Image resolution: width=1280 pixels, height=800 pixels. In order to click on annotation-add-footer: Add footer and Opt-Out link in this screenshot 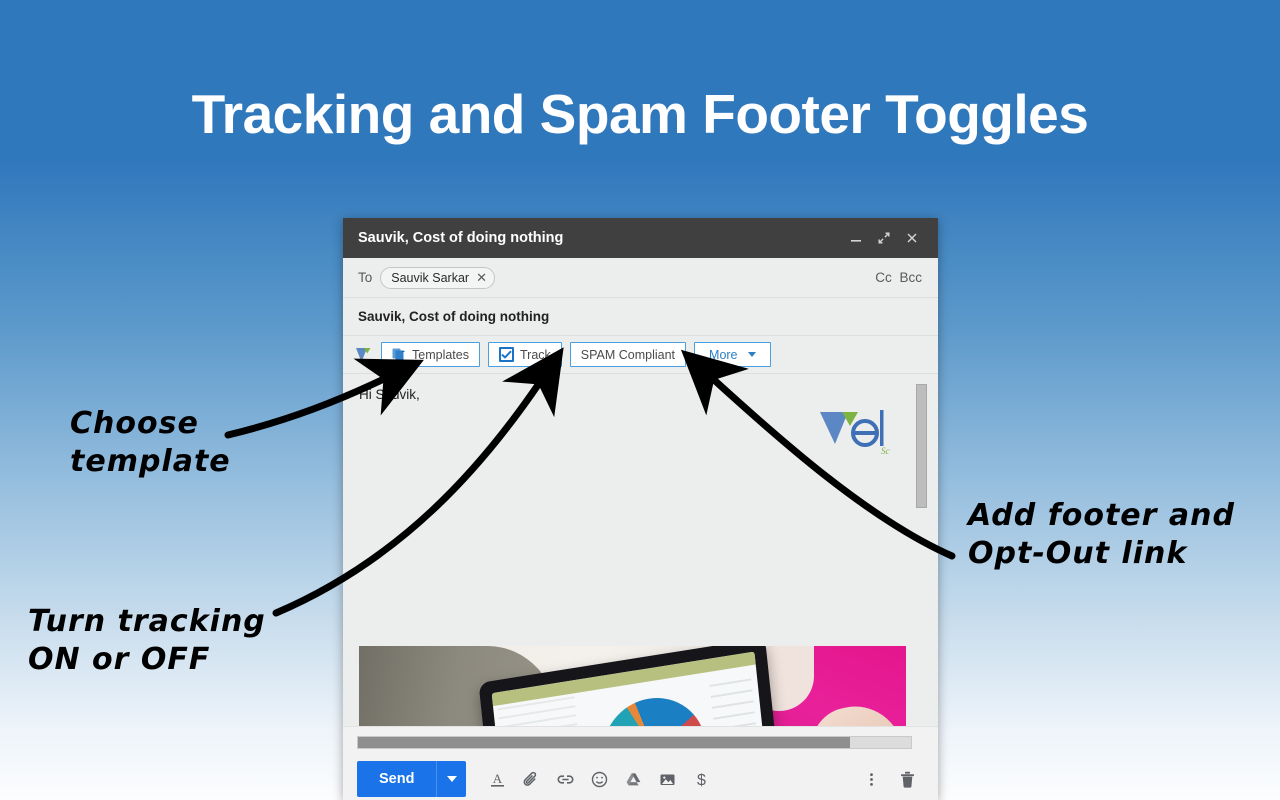, I will do `click(1101, 534)`.